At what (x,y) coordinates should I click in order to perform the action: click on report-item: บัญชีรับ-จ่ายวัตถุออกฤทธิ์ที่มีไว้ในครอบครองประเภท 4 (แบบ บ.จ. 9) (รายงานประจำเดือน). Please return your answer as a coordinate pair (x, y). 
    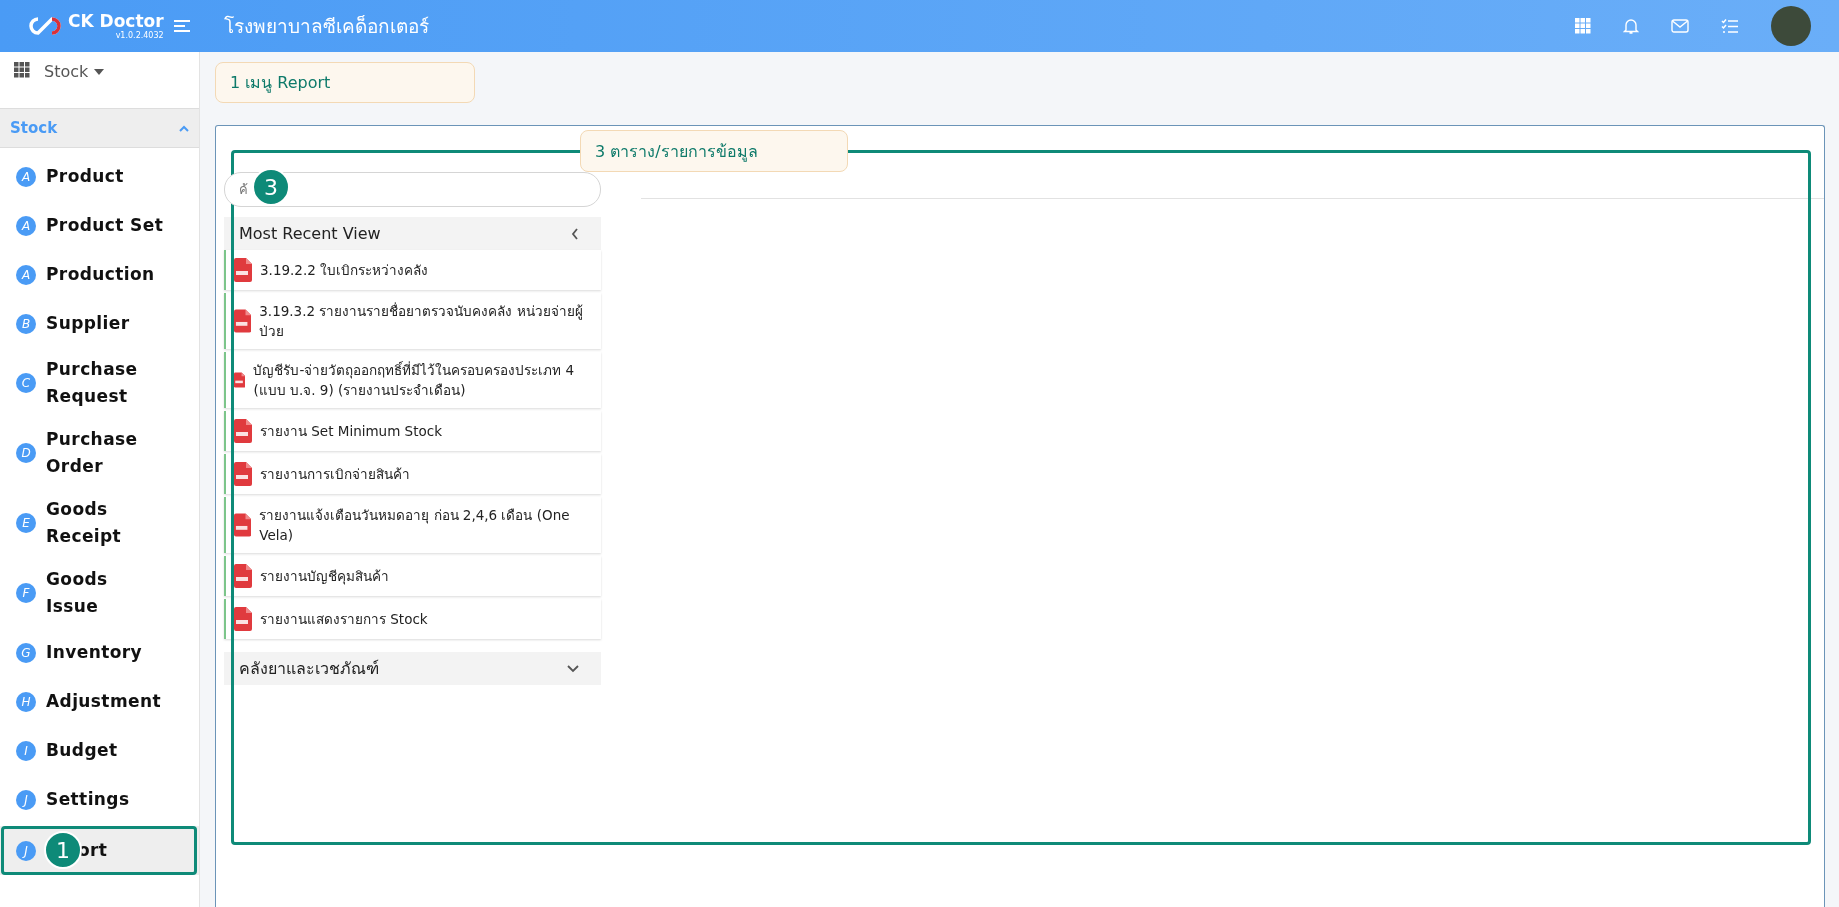
    Looking at the image, I should click on (412, 380).